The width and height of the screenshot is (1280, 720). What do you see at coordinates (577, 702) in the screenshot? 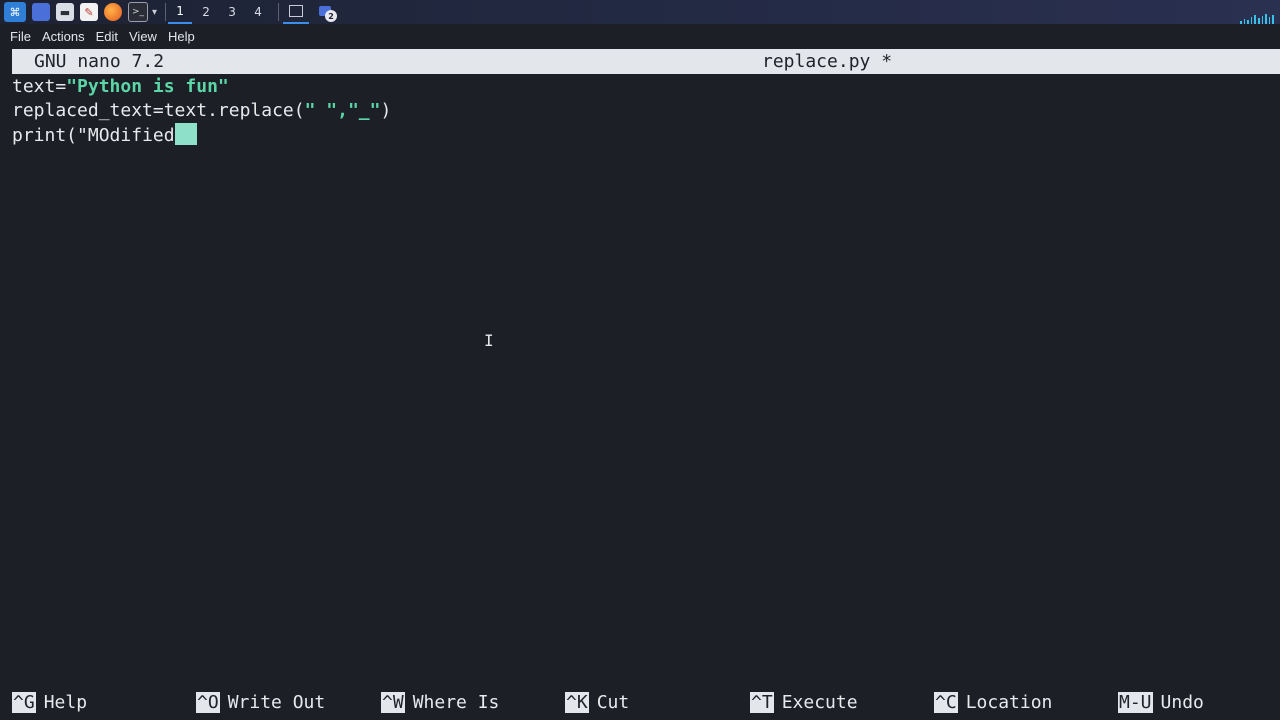
I see `shortcut-key: ^K` at bounding box center [577, 702].